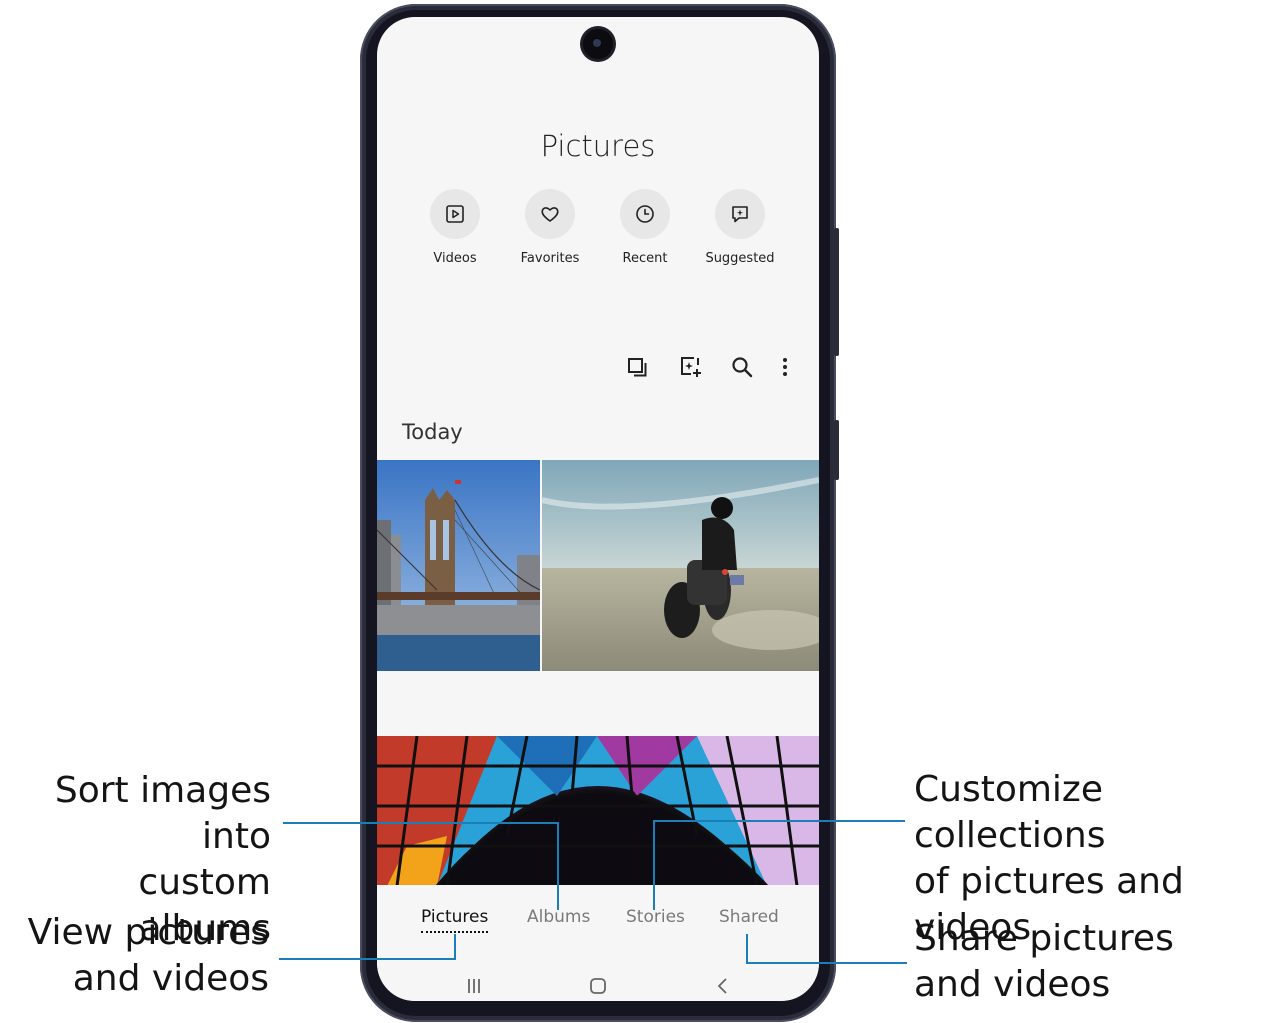 This screenshot has height=1023, width=1279. I want to click on favorites-label: Favorites, so click(550, 258).